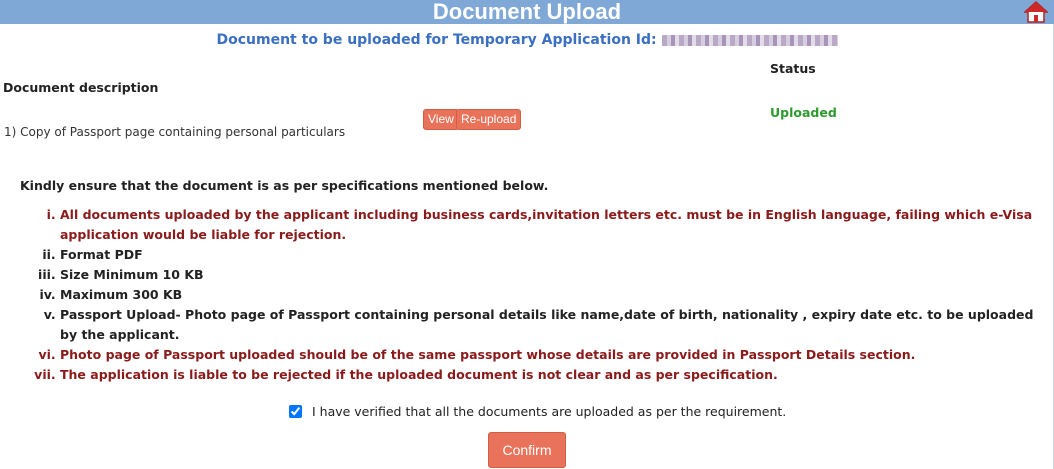  What do you see at coordinates (553, 255) in the screenshot?
I see `spec-item: Format PDF` at bounding box center [553, 255].